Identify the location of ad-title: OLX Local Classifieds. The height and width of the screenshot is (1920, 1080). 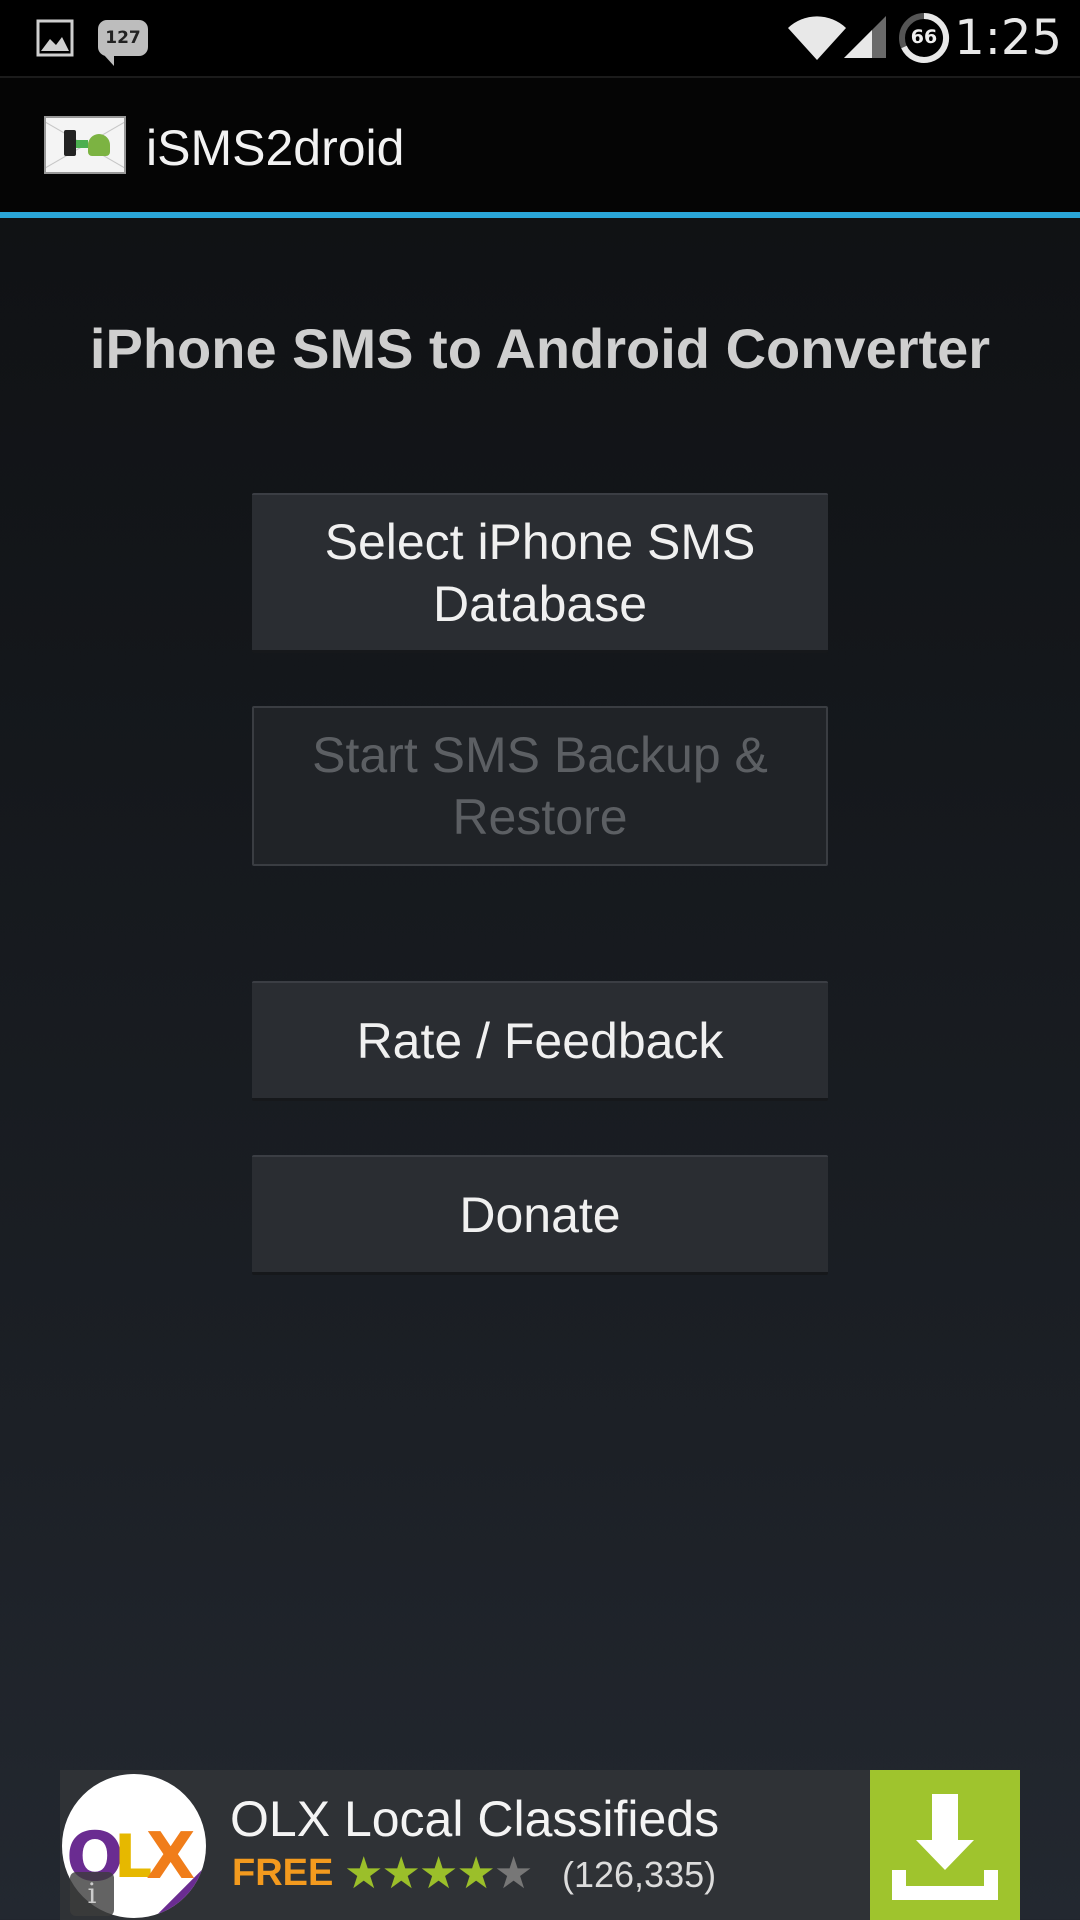
(474, 1819).